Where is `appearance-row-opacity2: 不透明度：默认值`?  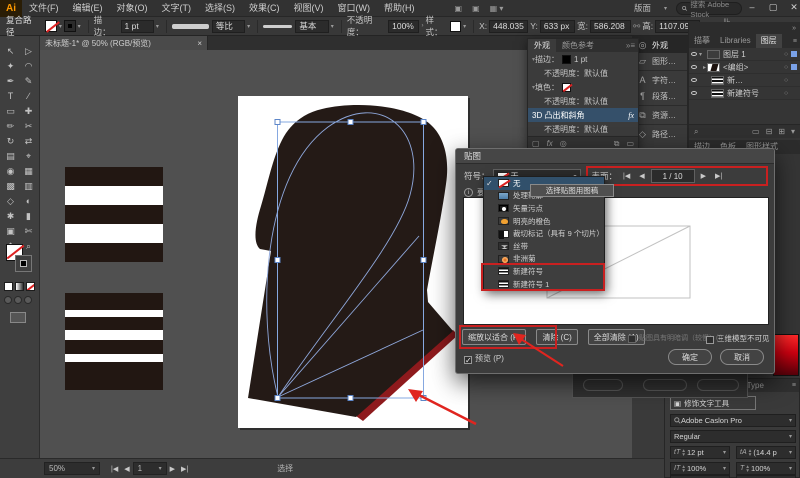 appearance-row-opacity2: 不透明度：默认值 is located at coordinates (583, 101).